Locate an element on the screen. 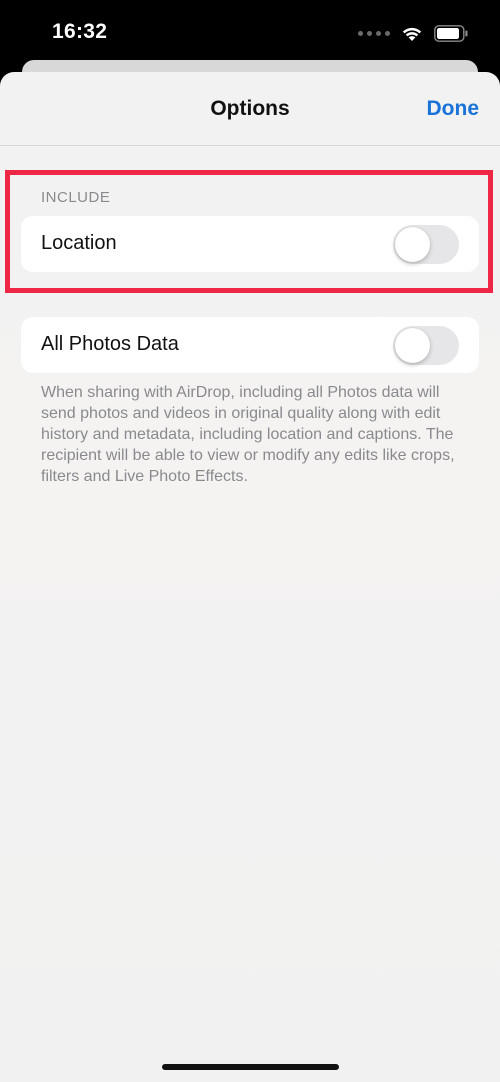  toggle-knob is located at coordinates (412, 345).